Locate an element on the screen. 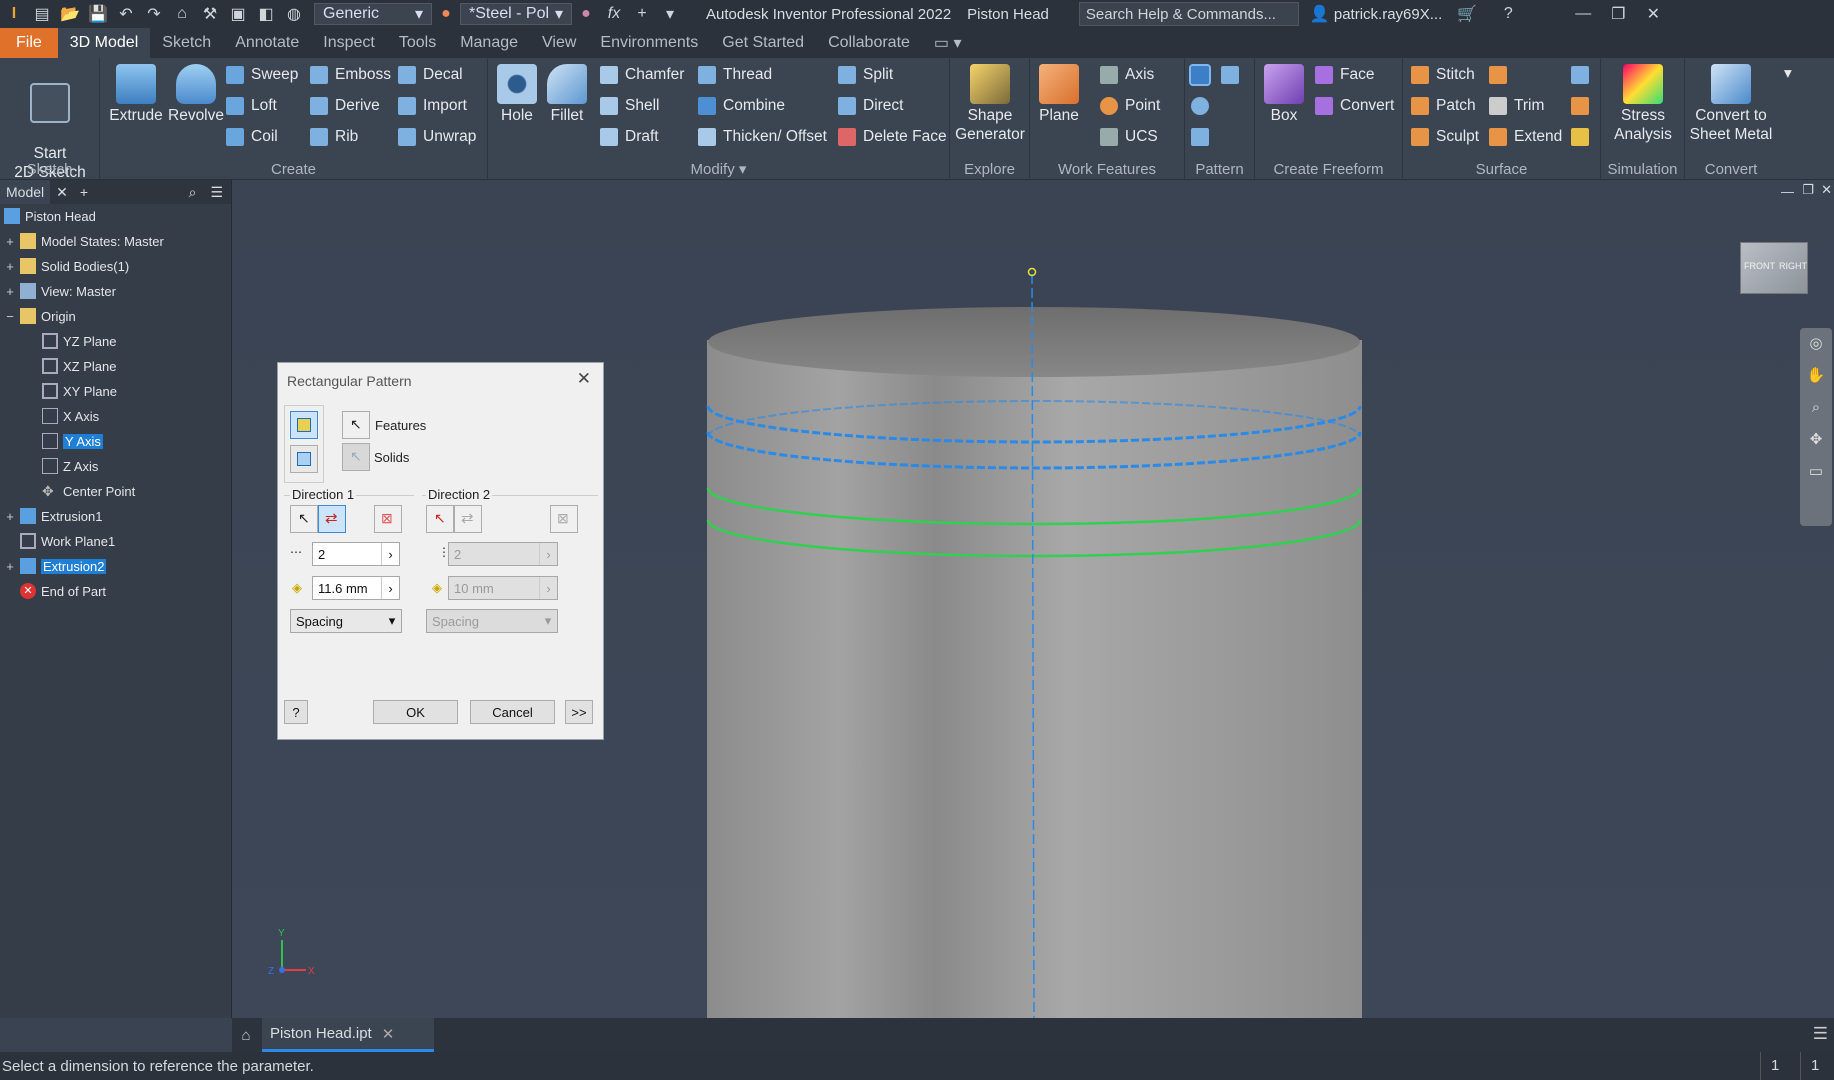 The width and height of the screenshot is (1834, 1080). tab-get-started: Get Started is located at coordinates (763, 43).